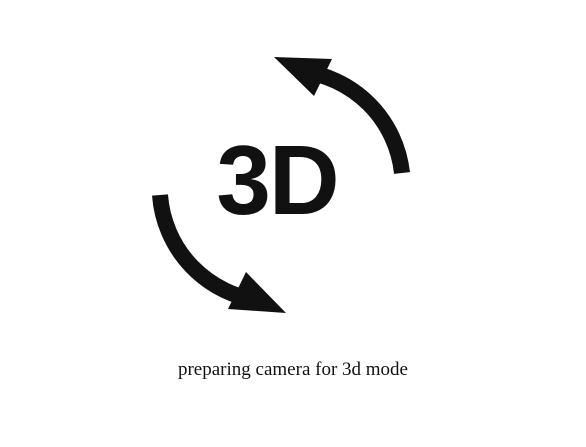 The image size is (586, 447). What do you see at coordinates (277, 180) in the screenshot?
I see `three-d-label: 3D` at bounding box center [277, 180].